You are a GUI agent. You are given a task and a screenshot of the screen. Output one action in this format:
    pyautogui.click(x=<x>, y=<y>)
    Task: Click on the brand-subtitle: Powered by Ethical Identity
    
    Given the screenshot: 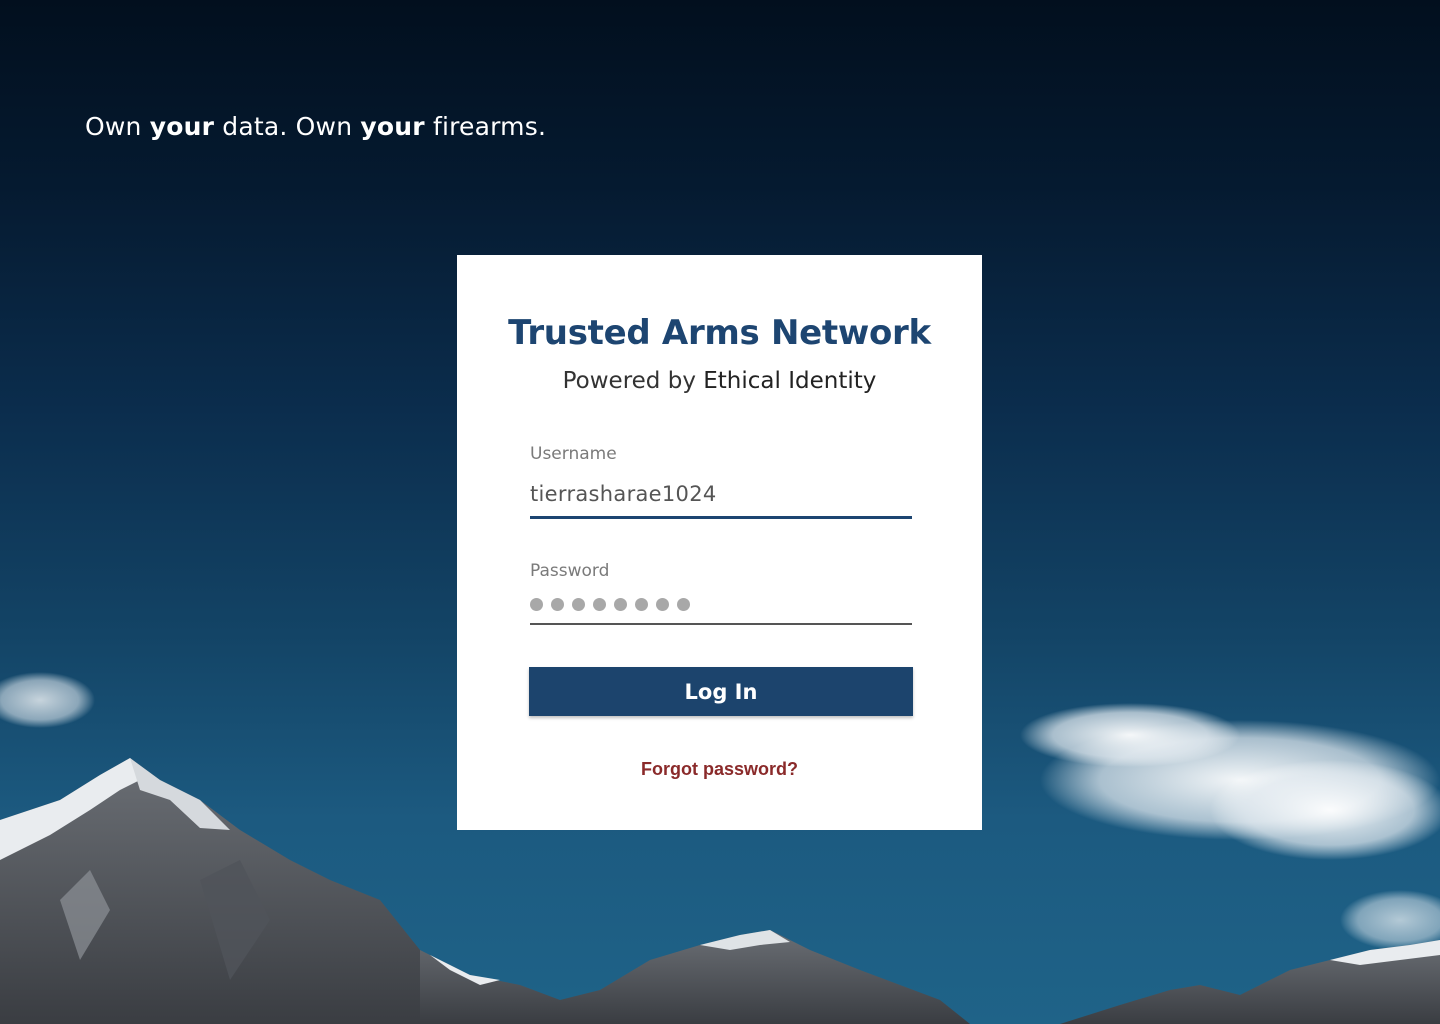 What is the action you would take?
    pyautogui.click(x=719, y=381)
    